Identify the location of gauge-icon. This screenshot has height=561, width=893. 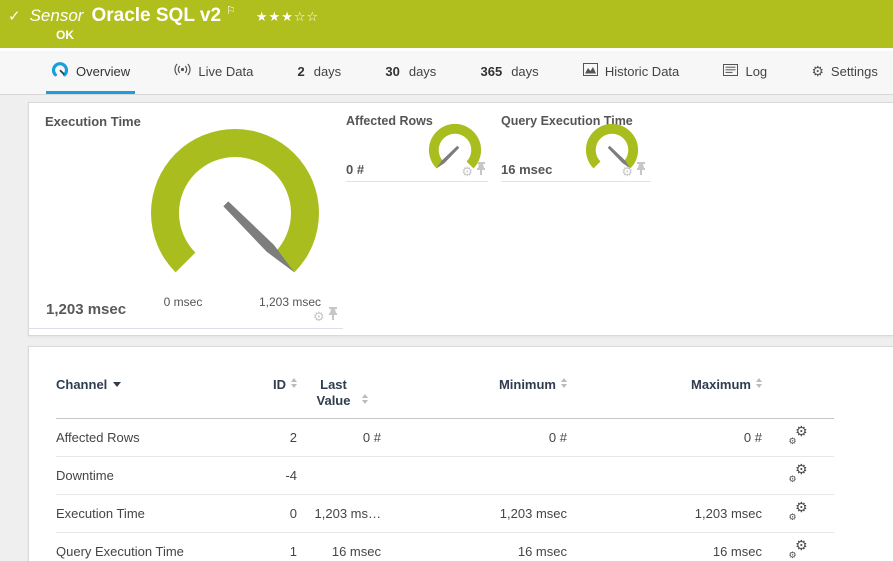
(60, 71).